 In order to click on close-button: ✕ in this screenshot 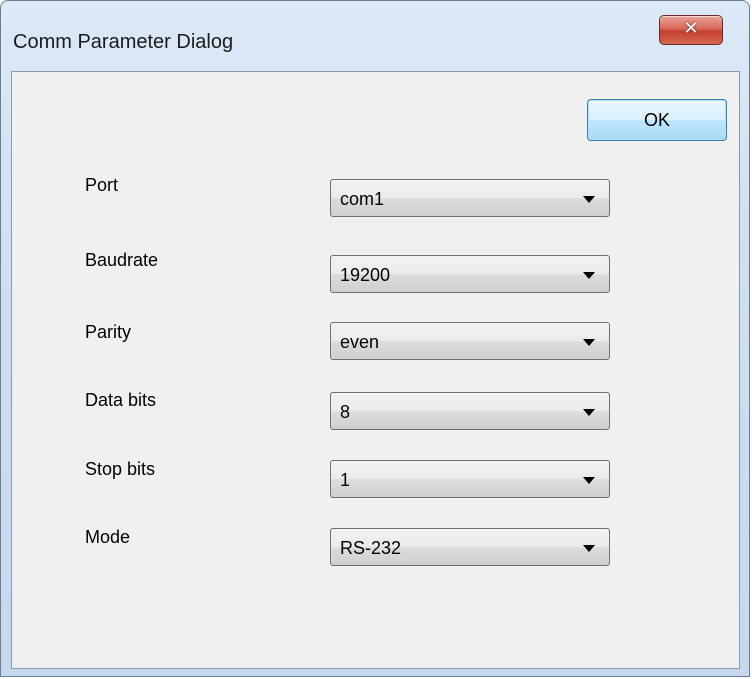, I will do `click(691, 30)`.